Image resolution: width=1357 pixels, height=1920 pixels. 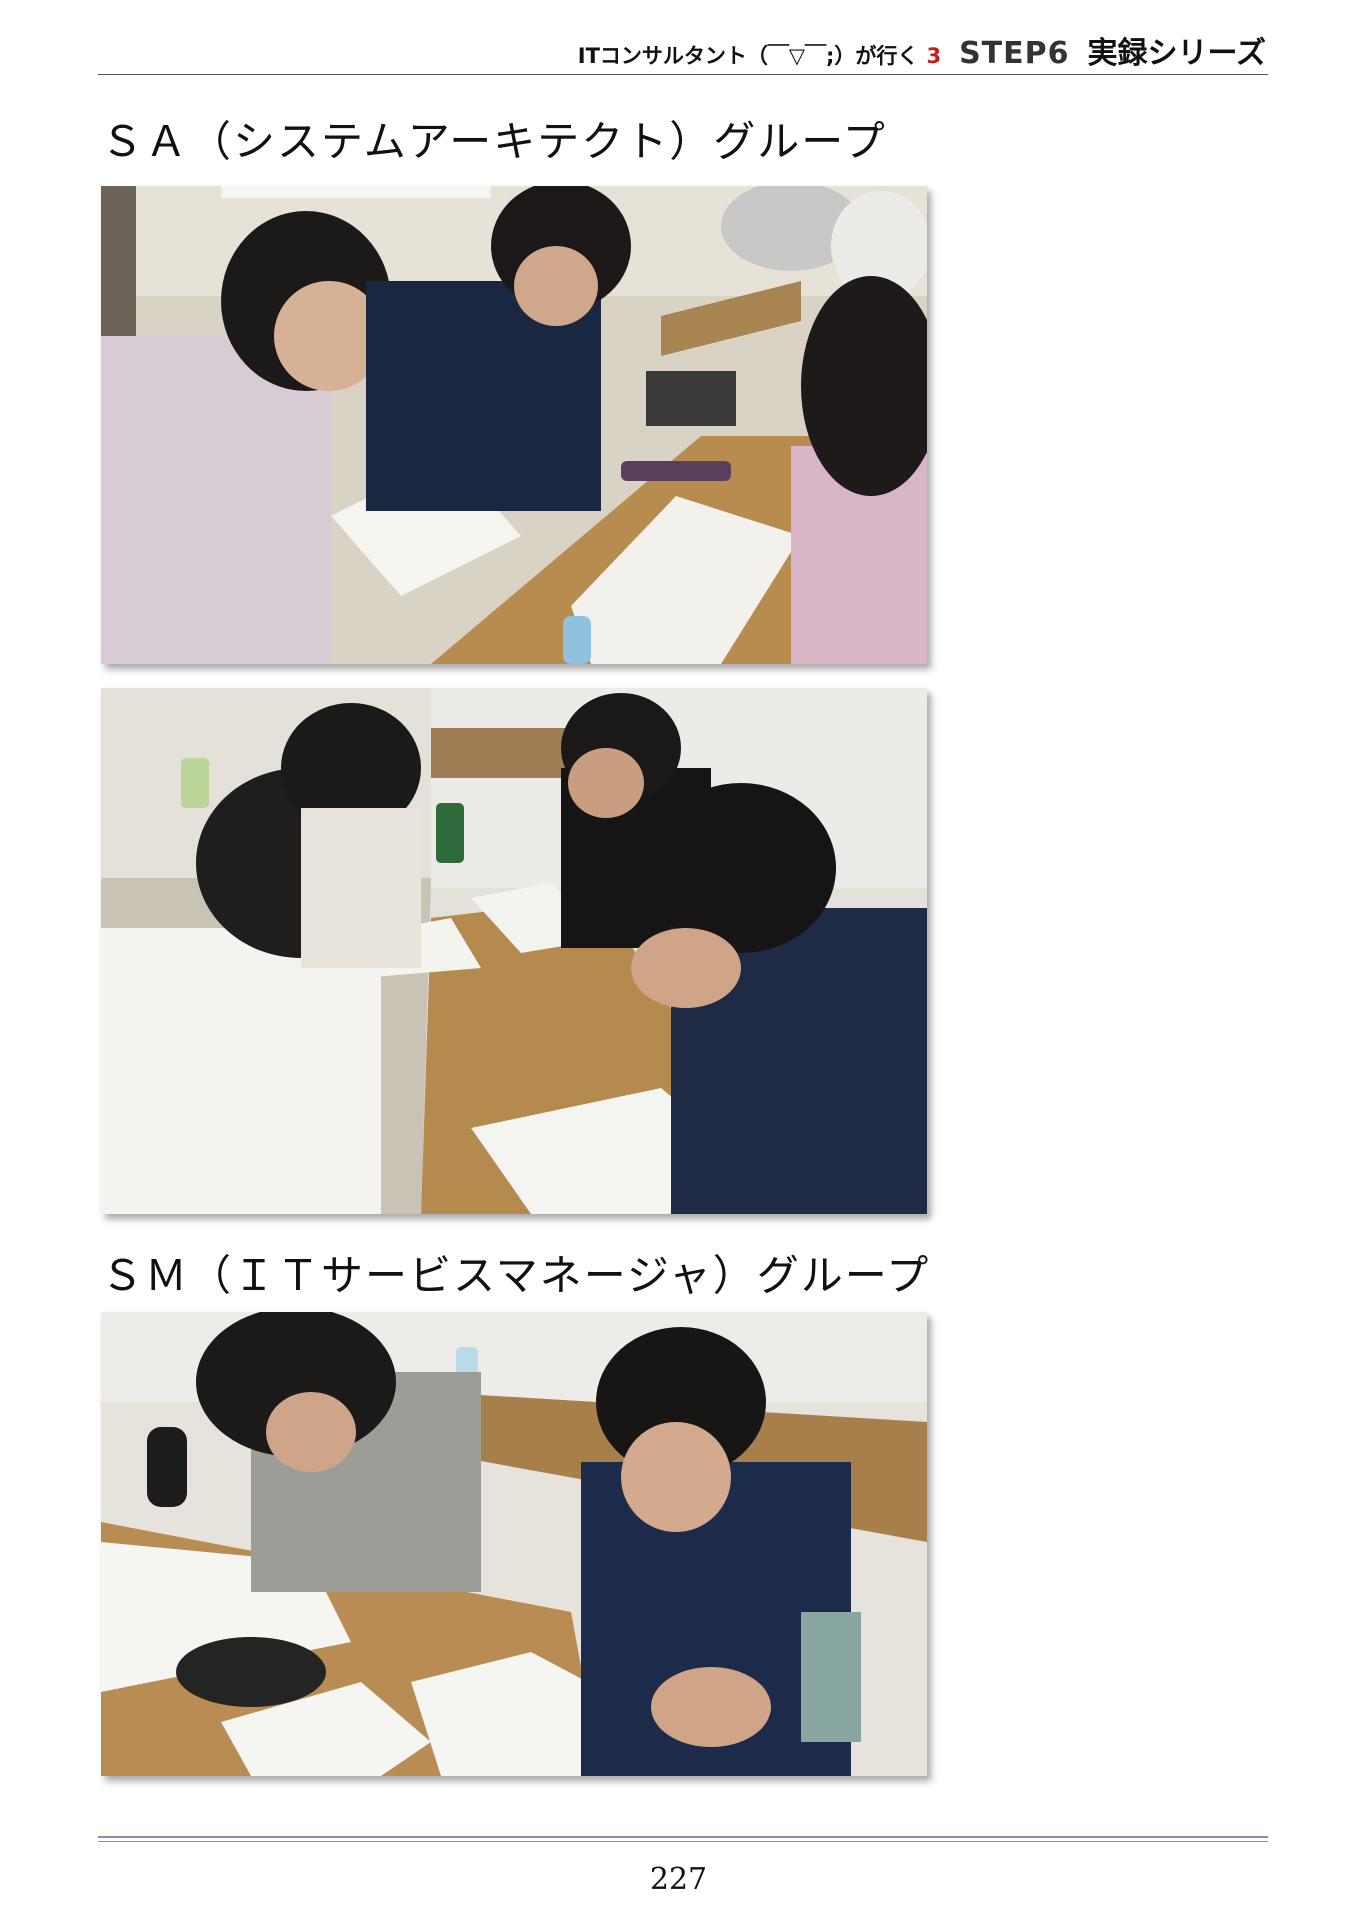 I want to click on photo-sm-group-writing, so click(x=514, y=1544).